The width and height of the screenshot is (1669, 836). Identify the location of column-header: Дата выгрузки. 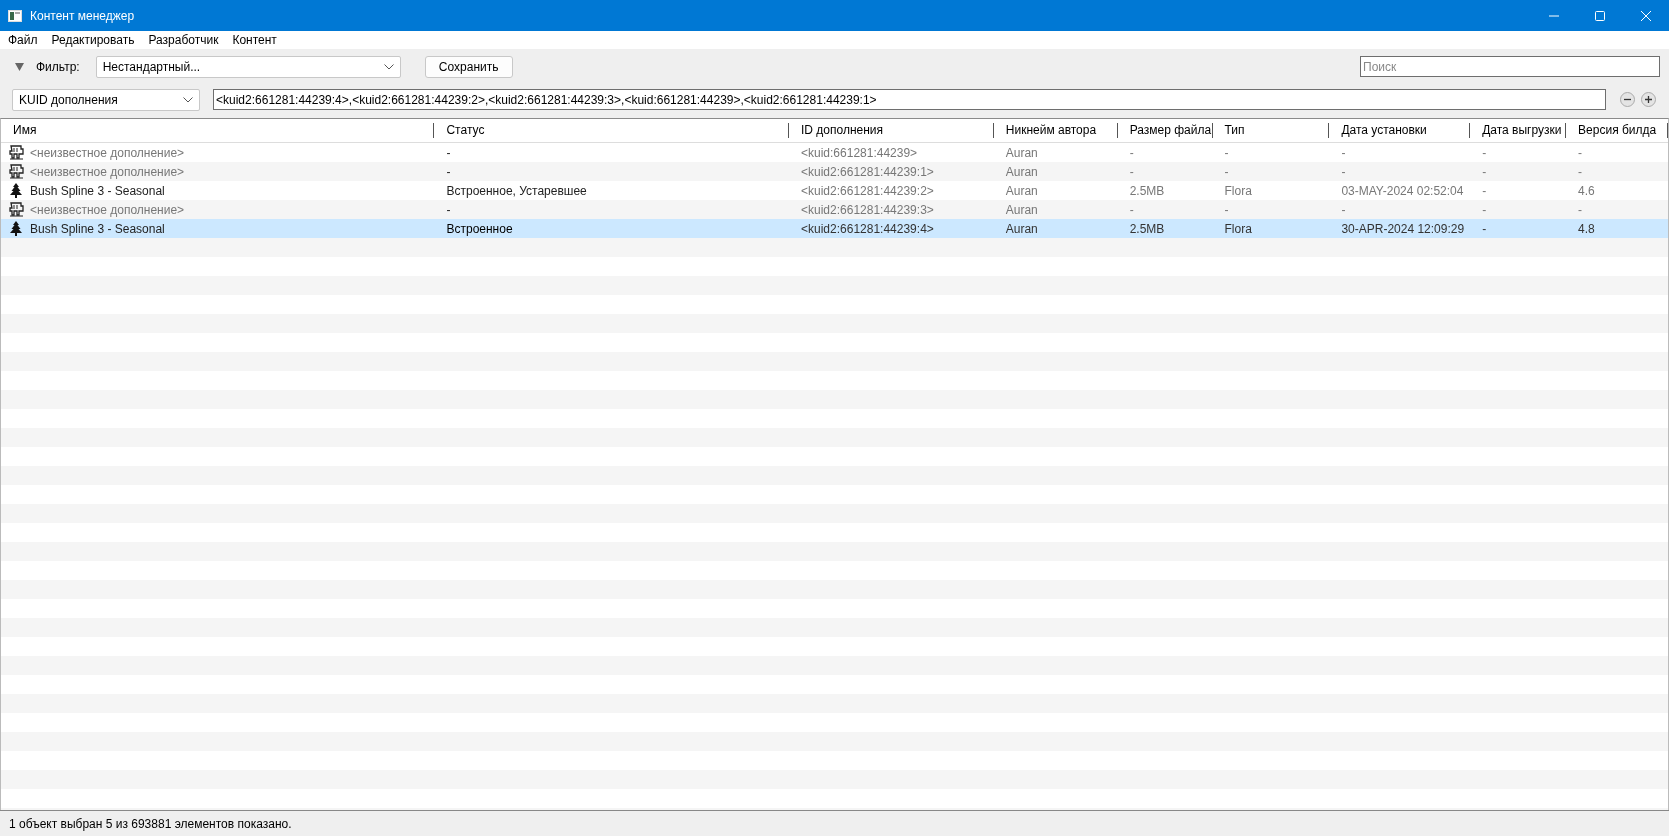
(1518, 130).